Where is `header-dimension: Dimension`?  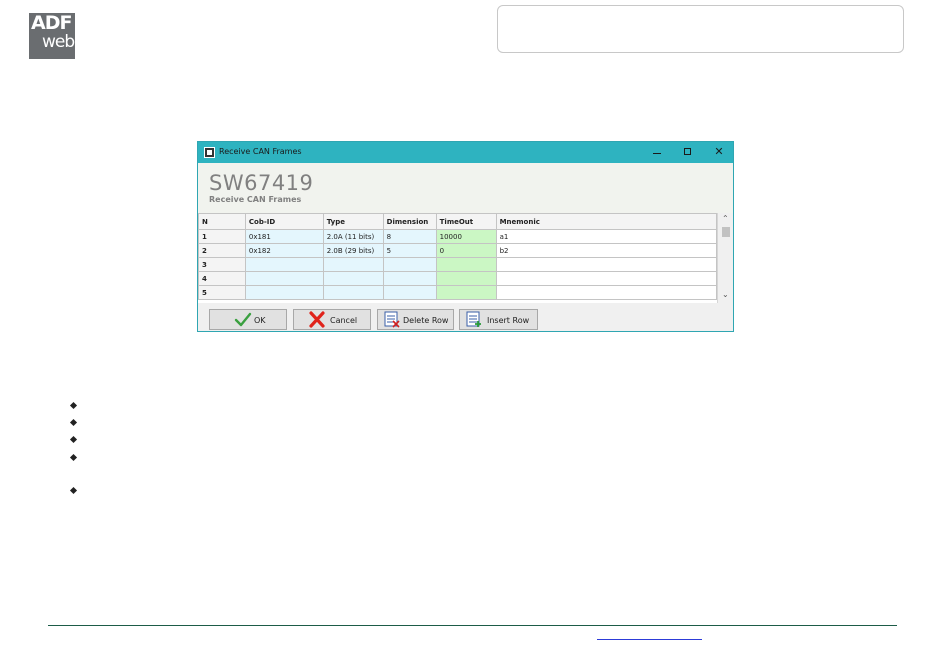 header-dimension: Dimension is located at coordinates (409, 221).